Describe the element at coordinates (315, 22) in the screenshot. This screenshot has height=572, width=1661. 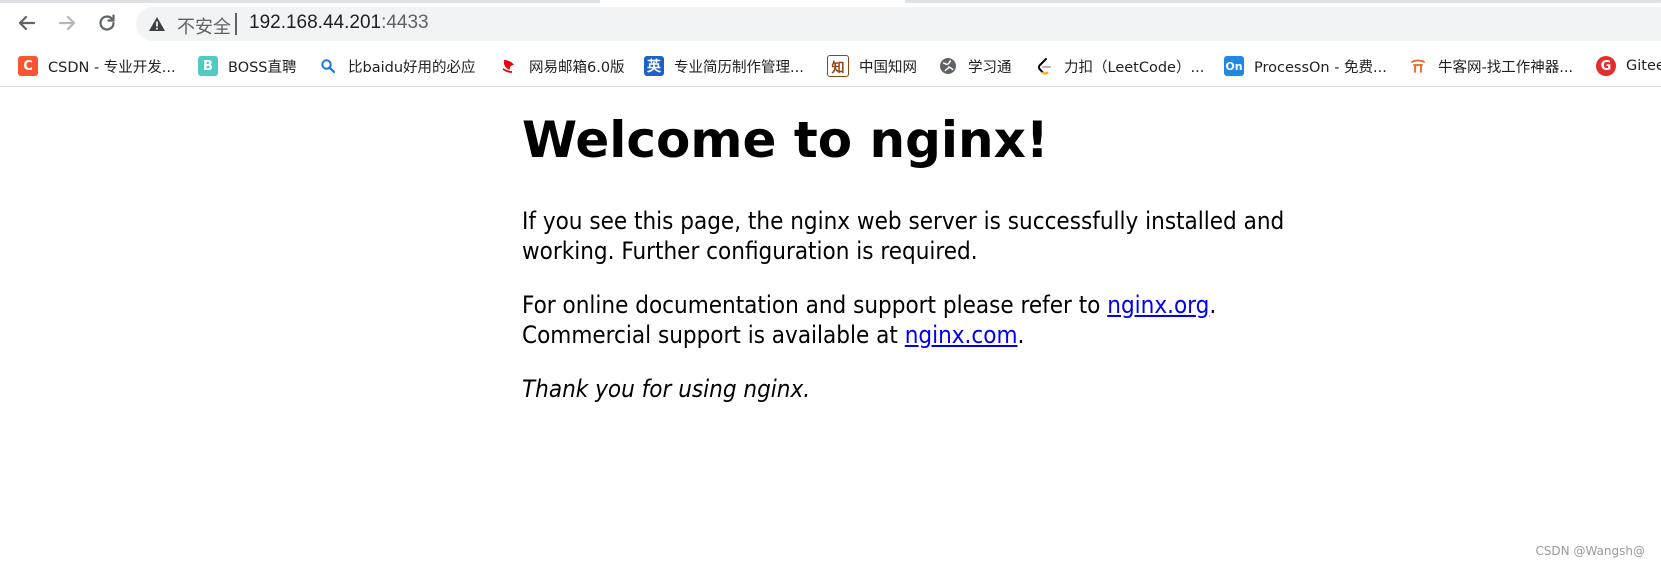
I see `url-host: 192.168.44.201` at that location.